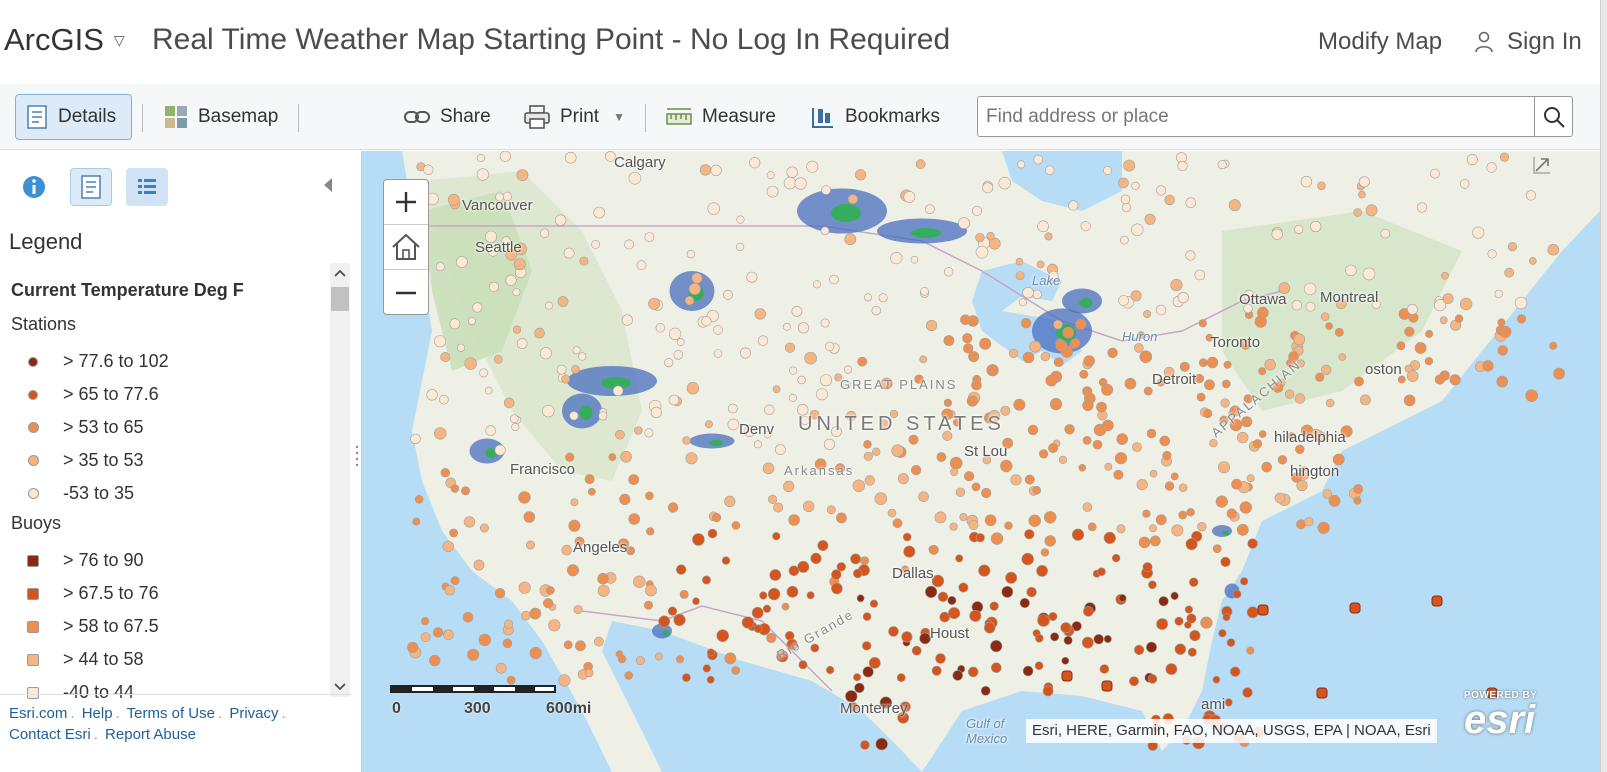  I want to click on legend-swatch-wrapper, so click(33, 593).